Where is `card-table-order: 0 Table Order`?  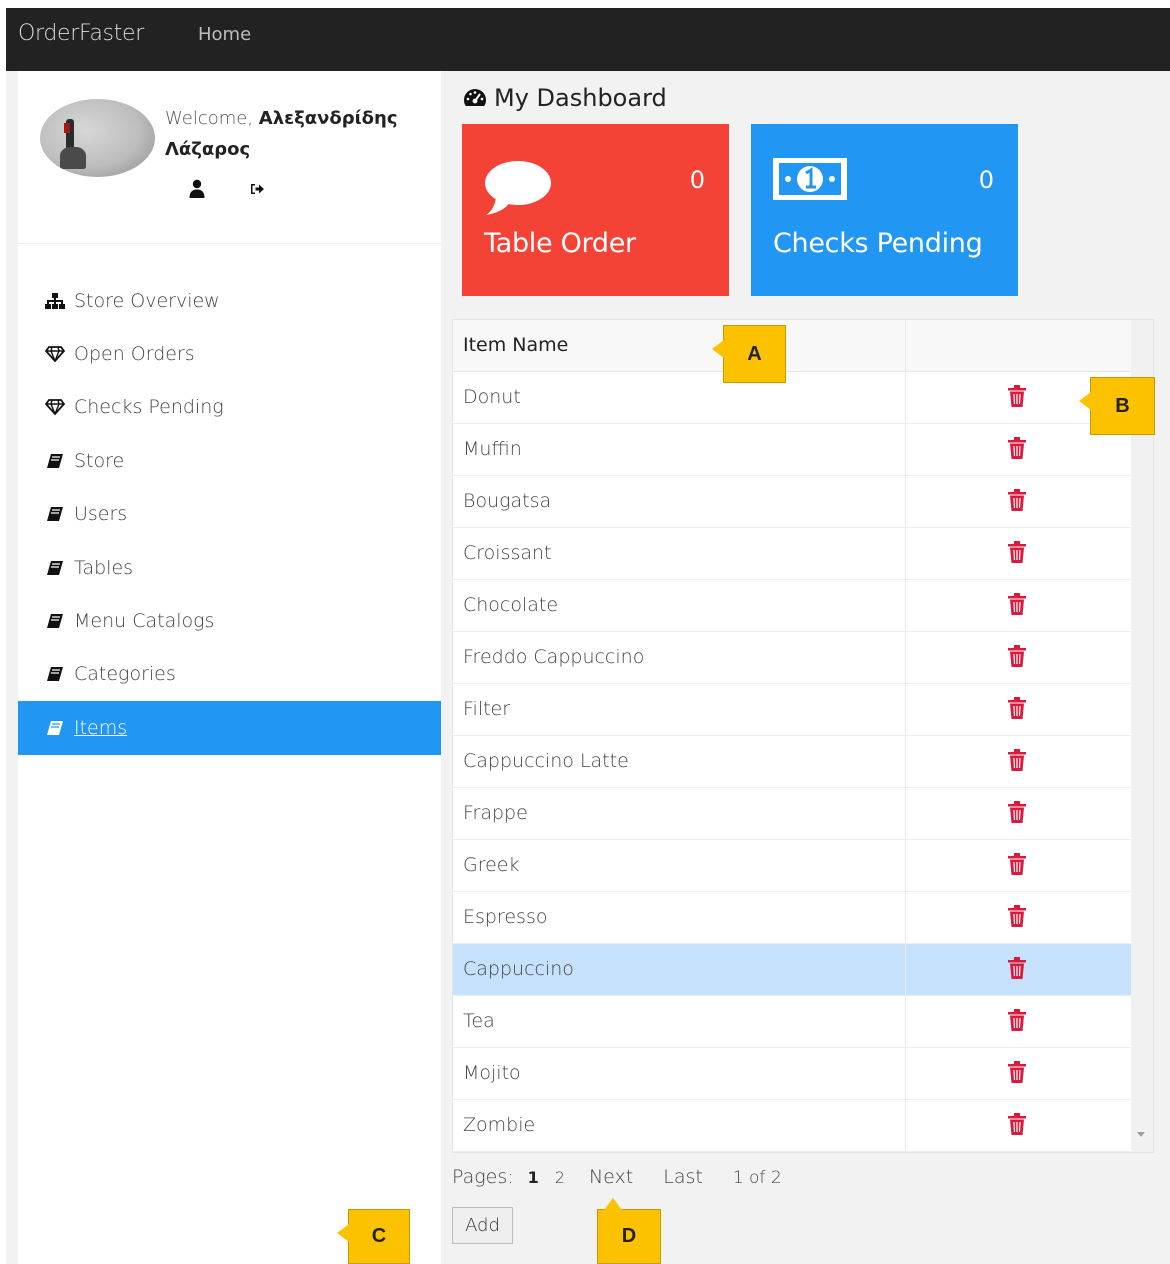
card-table-order: 0 Table Order is located at coordinates (595, 210).